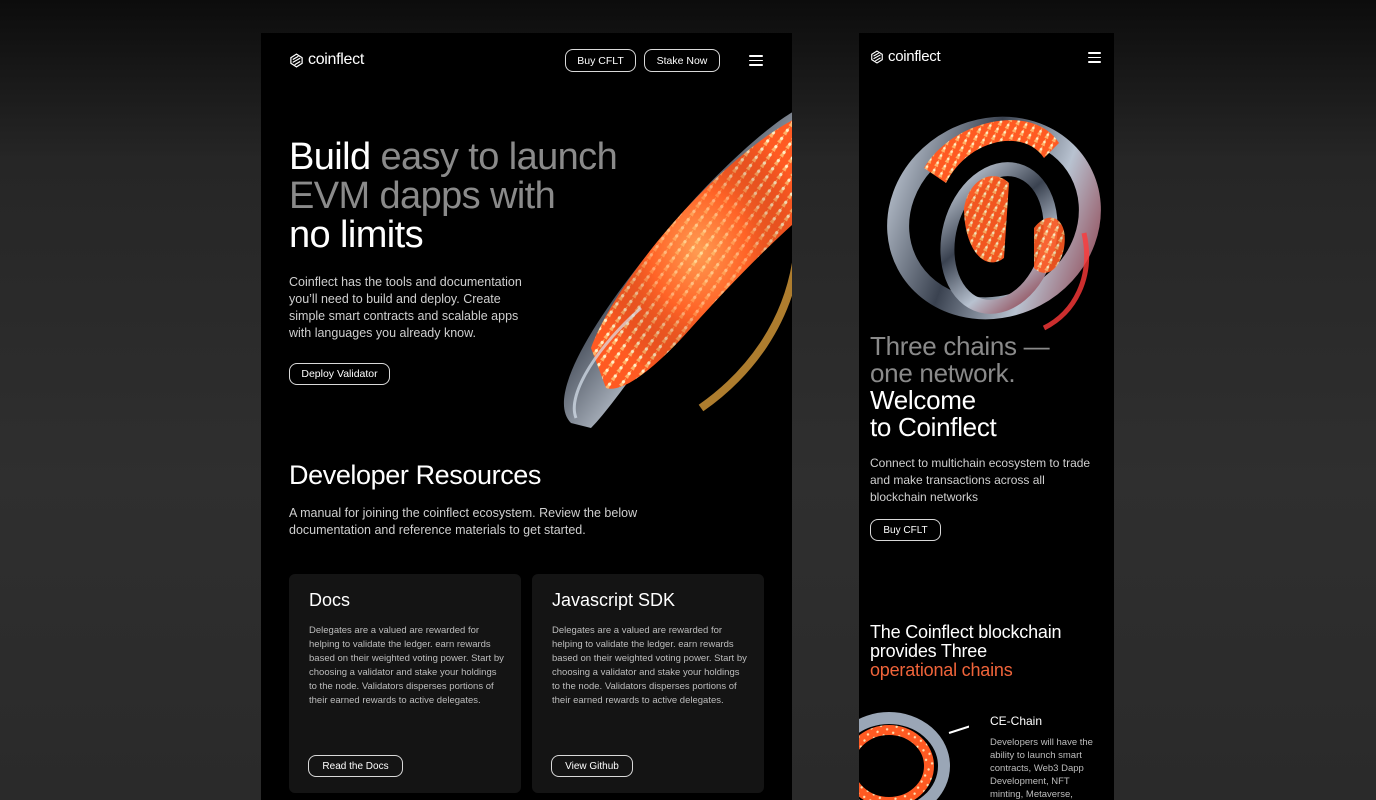  I want to click on hero-title-muted: easy to launch, so click(494, 157).